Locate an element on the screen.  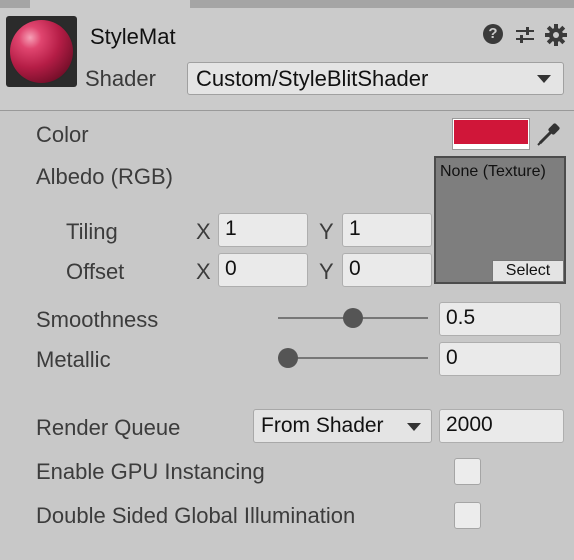
render-queue-field: 2000 is located at coordinates (501, 426).